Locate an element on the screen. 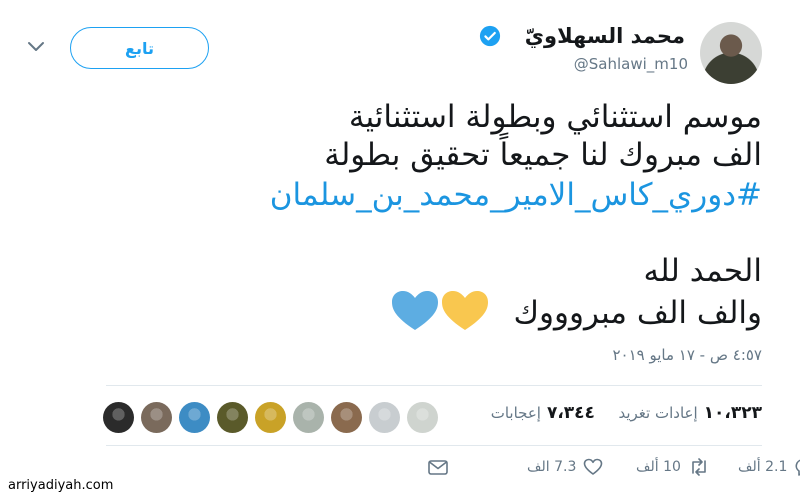 Image resolution: width=800 pixels, height=495 pixels. retweet-stat: ١٠،٣٢٣ إعادات تغريد is located at coordinates (690, 413).